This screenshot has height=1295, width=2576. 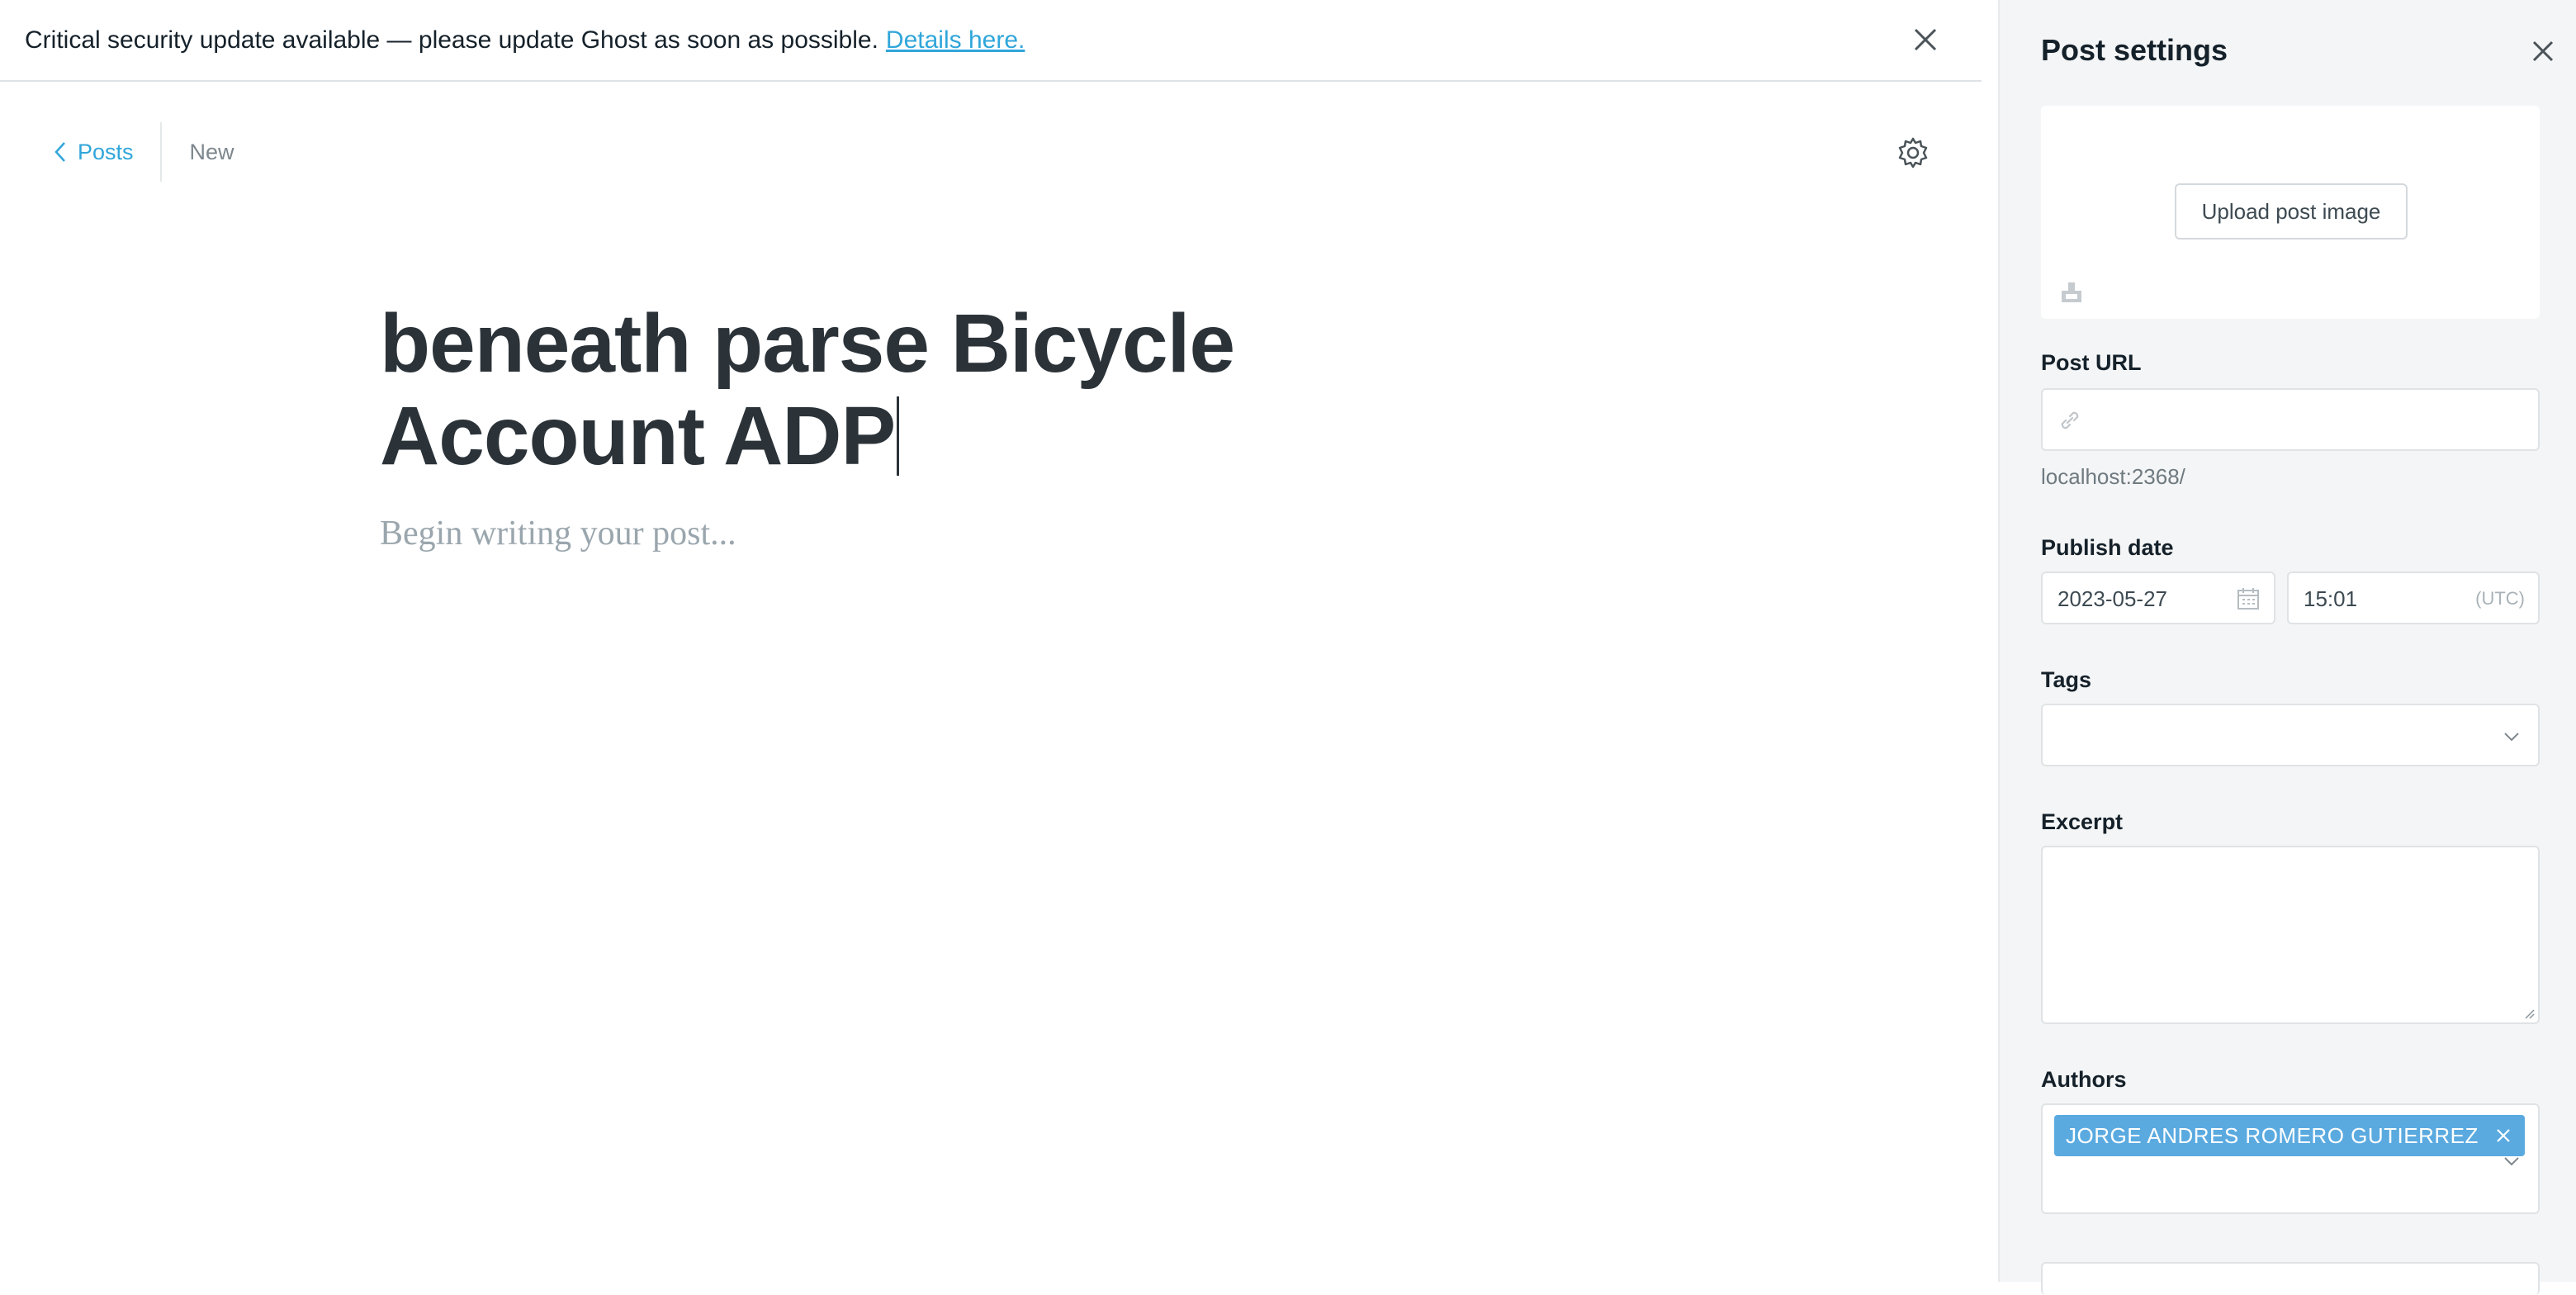 I want to click on post-status: New, so click(x=211, y=151).